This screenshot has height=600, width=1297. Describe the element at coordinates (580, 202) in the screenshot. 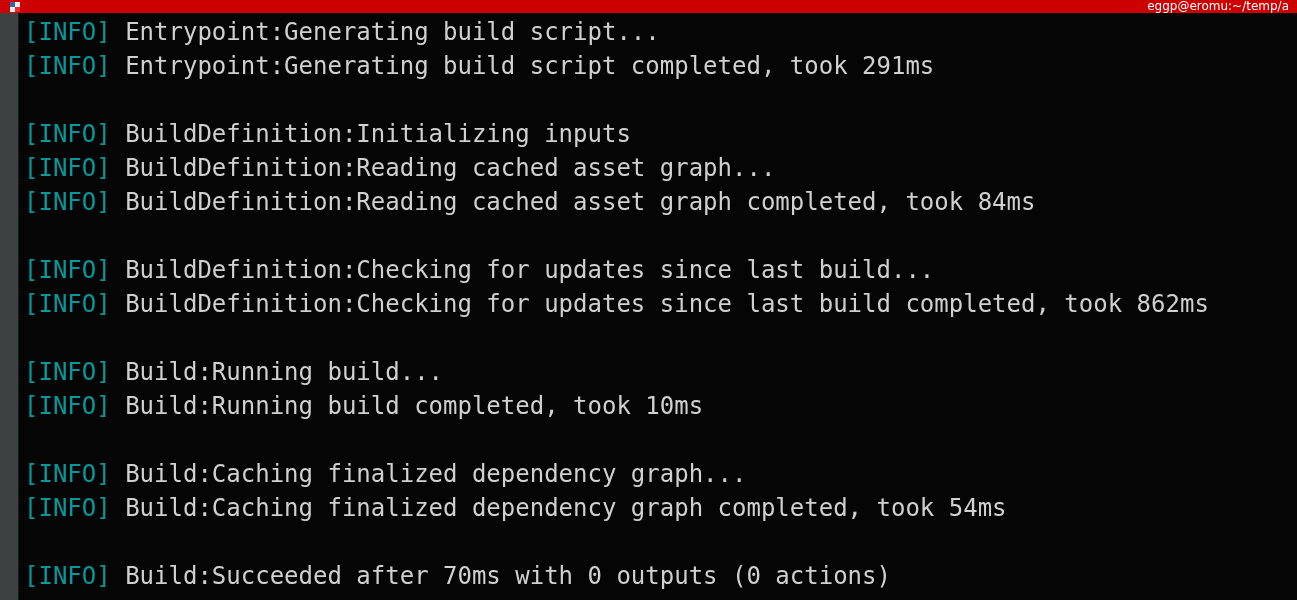

I see `log-message: BuildDefinition:Reading cached asset graph completed, took 84ms` at that location.